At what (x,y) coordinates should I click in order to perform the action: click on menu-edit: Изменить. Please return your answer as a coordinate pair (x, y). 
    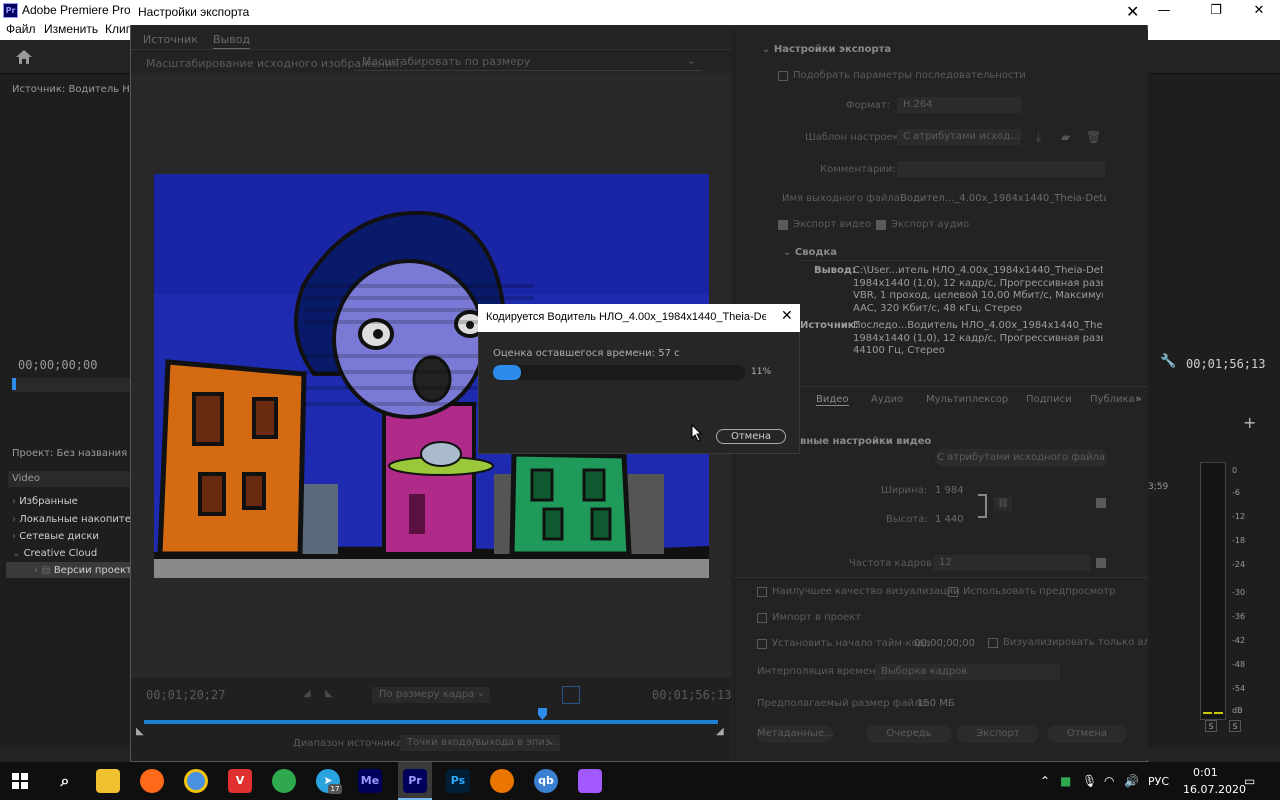
    Looking at the image, I should click on (71, 29).